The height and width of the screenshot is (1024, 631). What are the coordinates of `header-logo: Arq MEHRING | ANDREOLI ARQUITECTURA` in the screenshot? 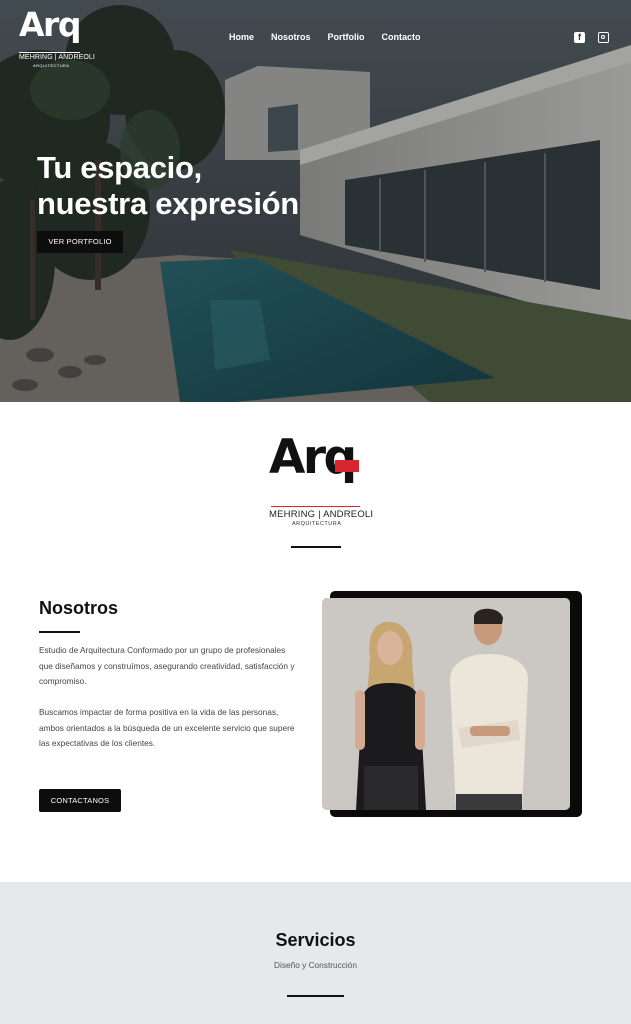 It's located at (57, 37).